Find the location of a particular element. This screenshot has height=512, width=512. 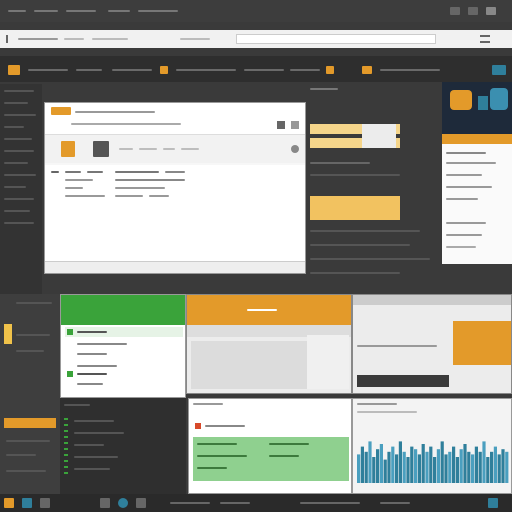

bar-chart-window is located at coordinates (432, 446).